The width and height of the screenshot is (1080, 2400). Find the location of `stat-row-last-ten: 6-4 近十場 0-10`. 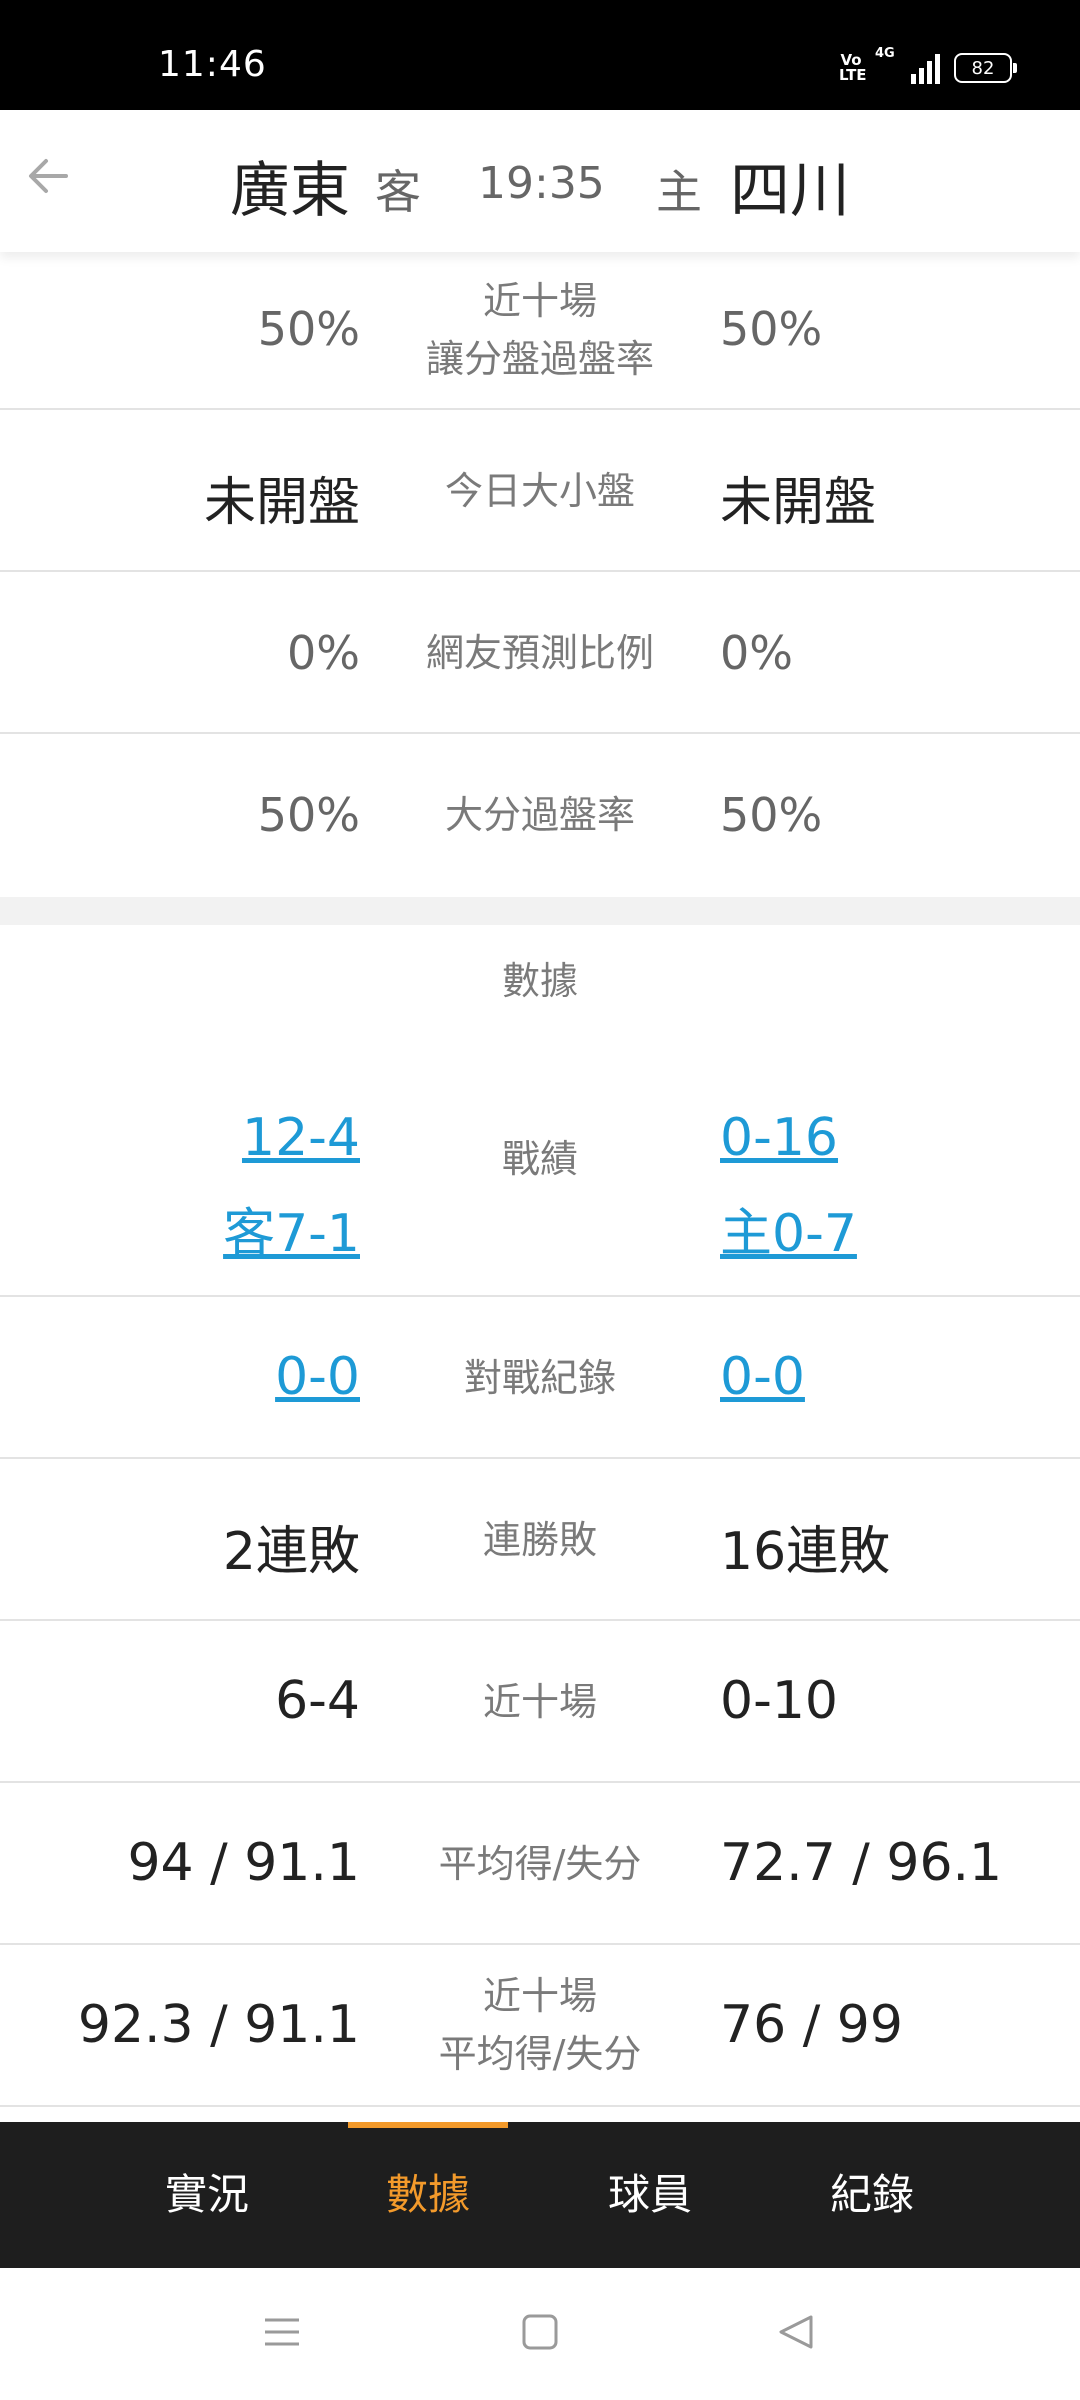

stat-row-last-ten: 6-4 近十場 0-10 is located at coordinates (540, 1702).